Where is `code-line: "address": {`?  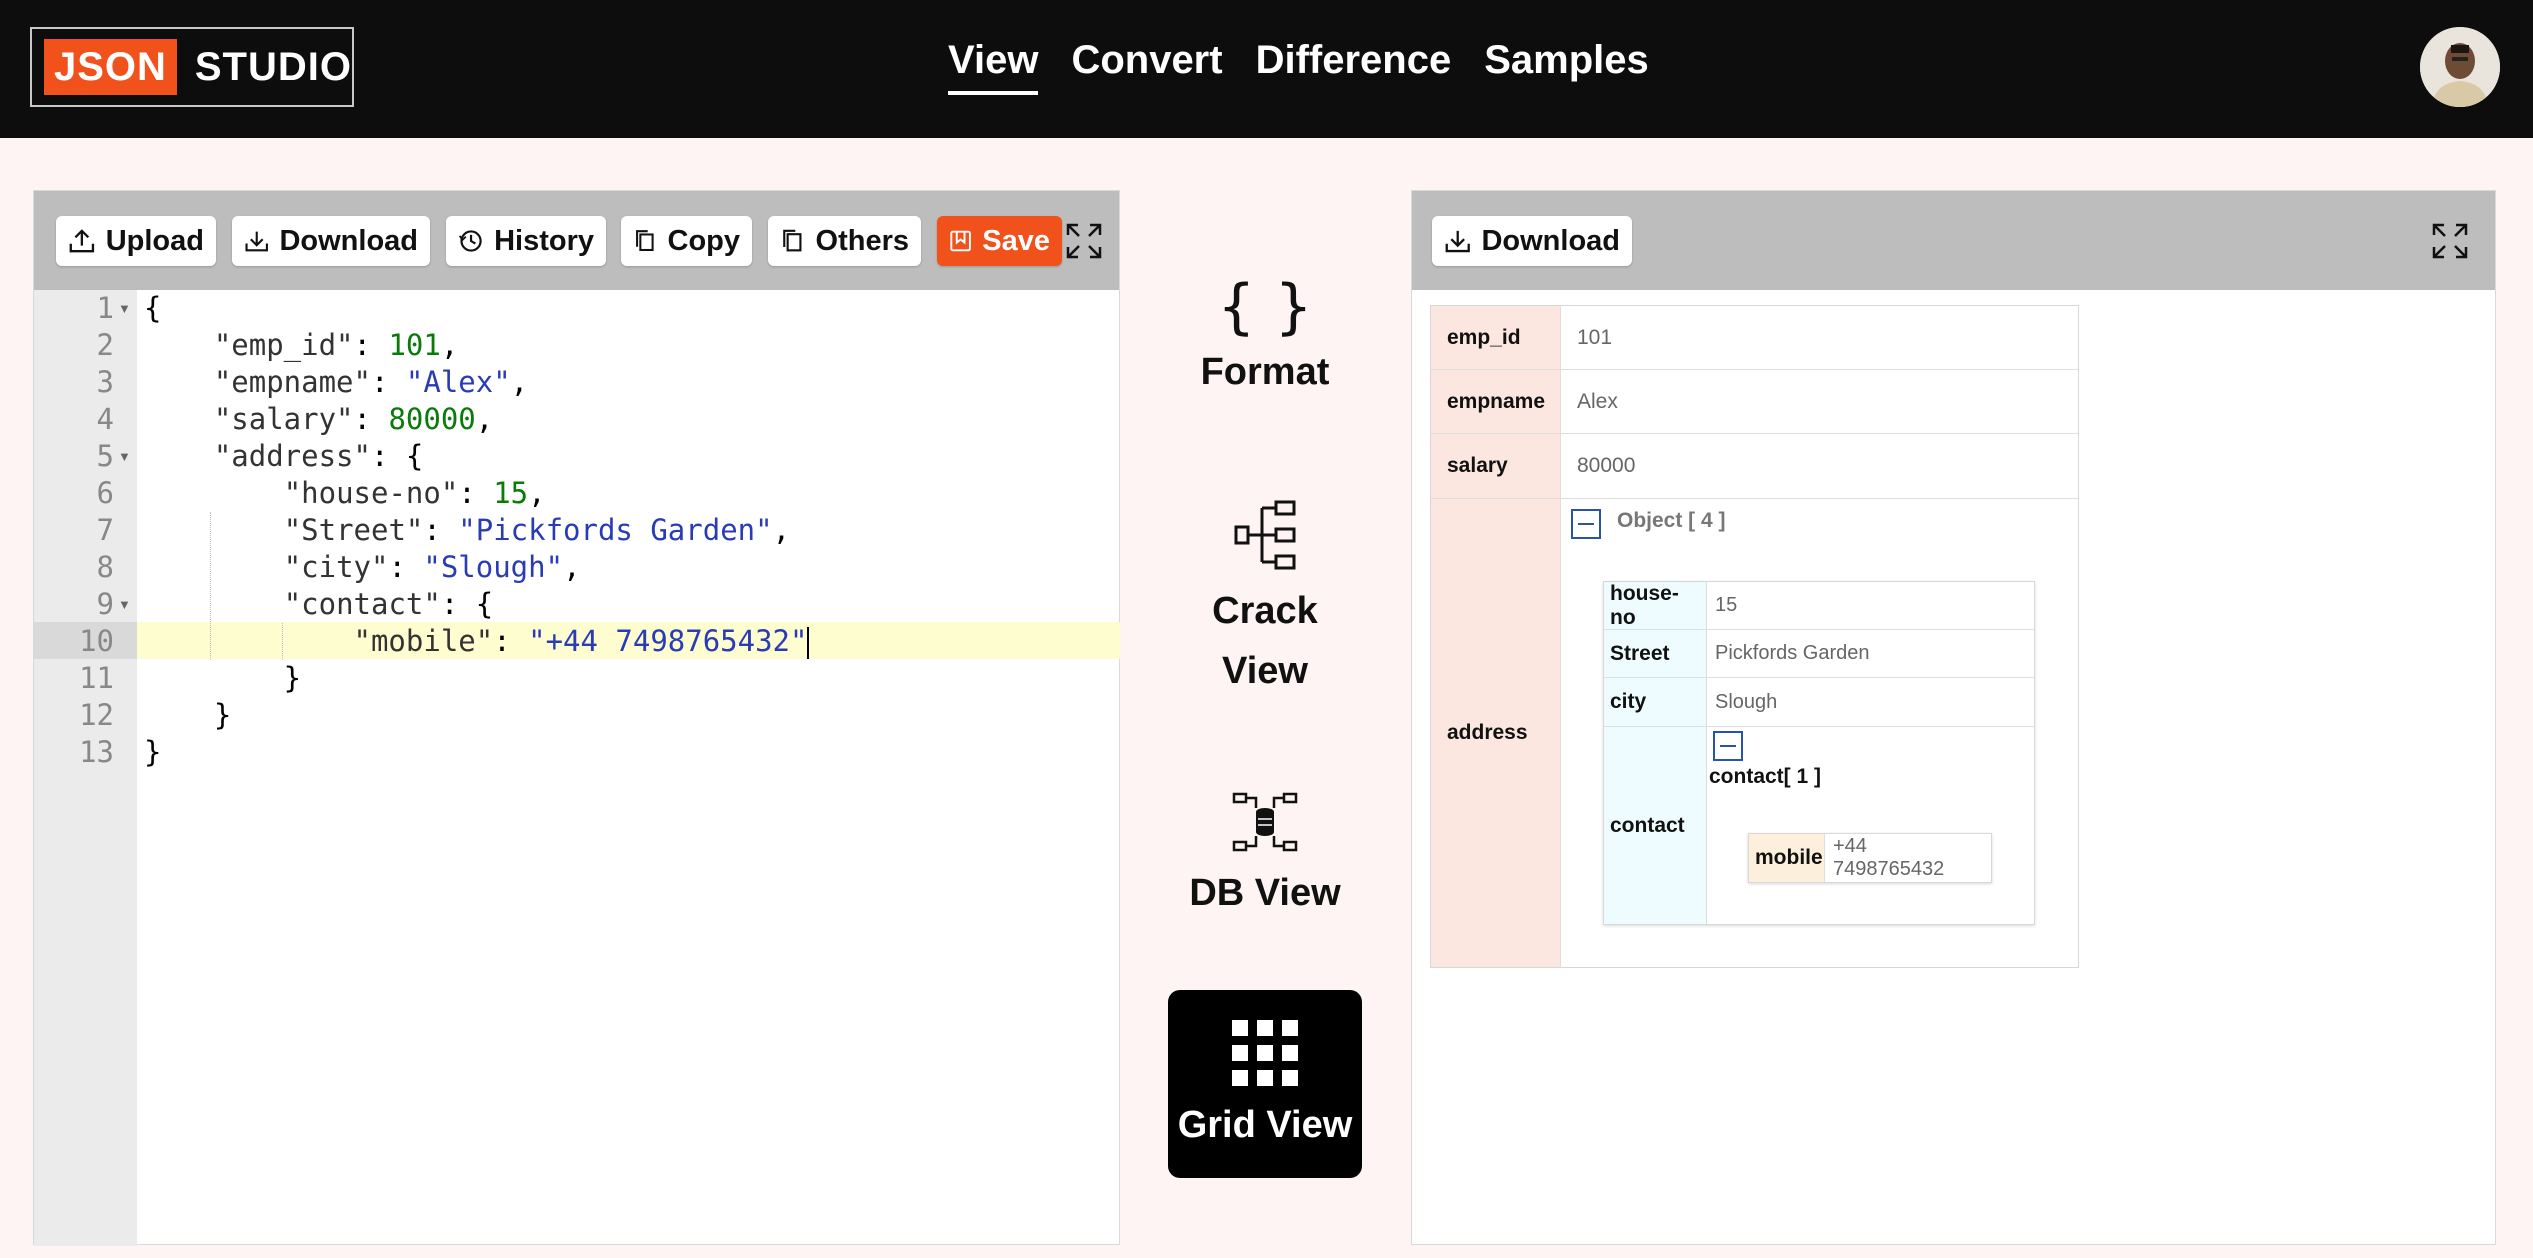
code-line: "address": { is located at coordinates (686, 456).